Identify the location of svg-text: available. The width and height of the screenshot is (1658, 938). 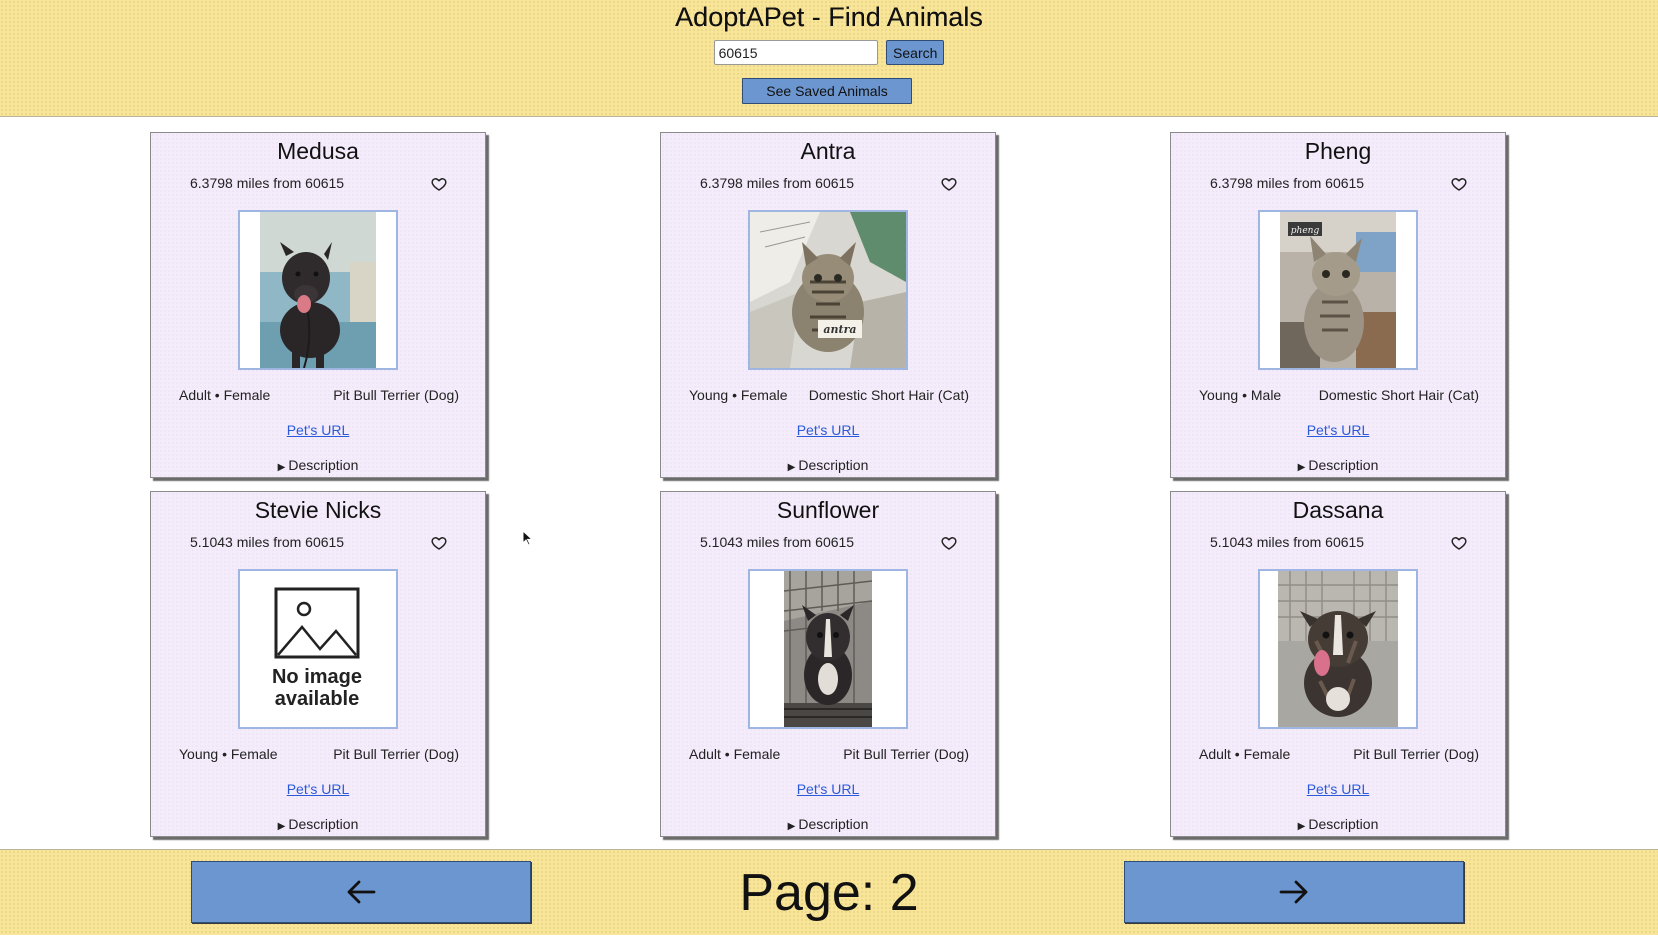
(317, 699).